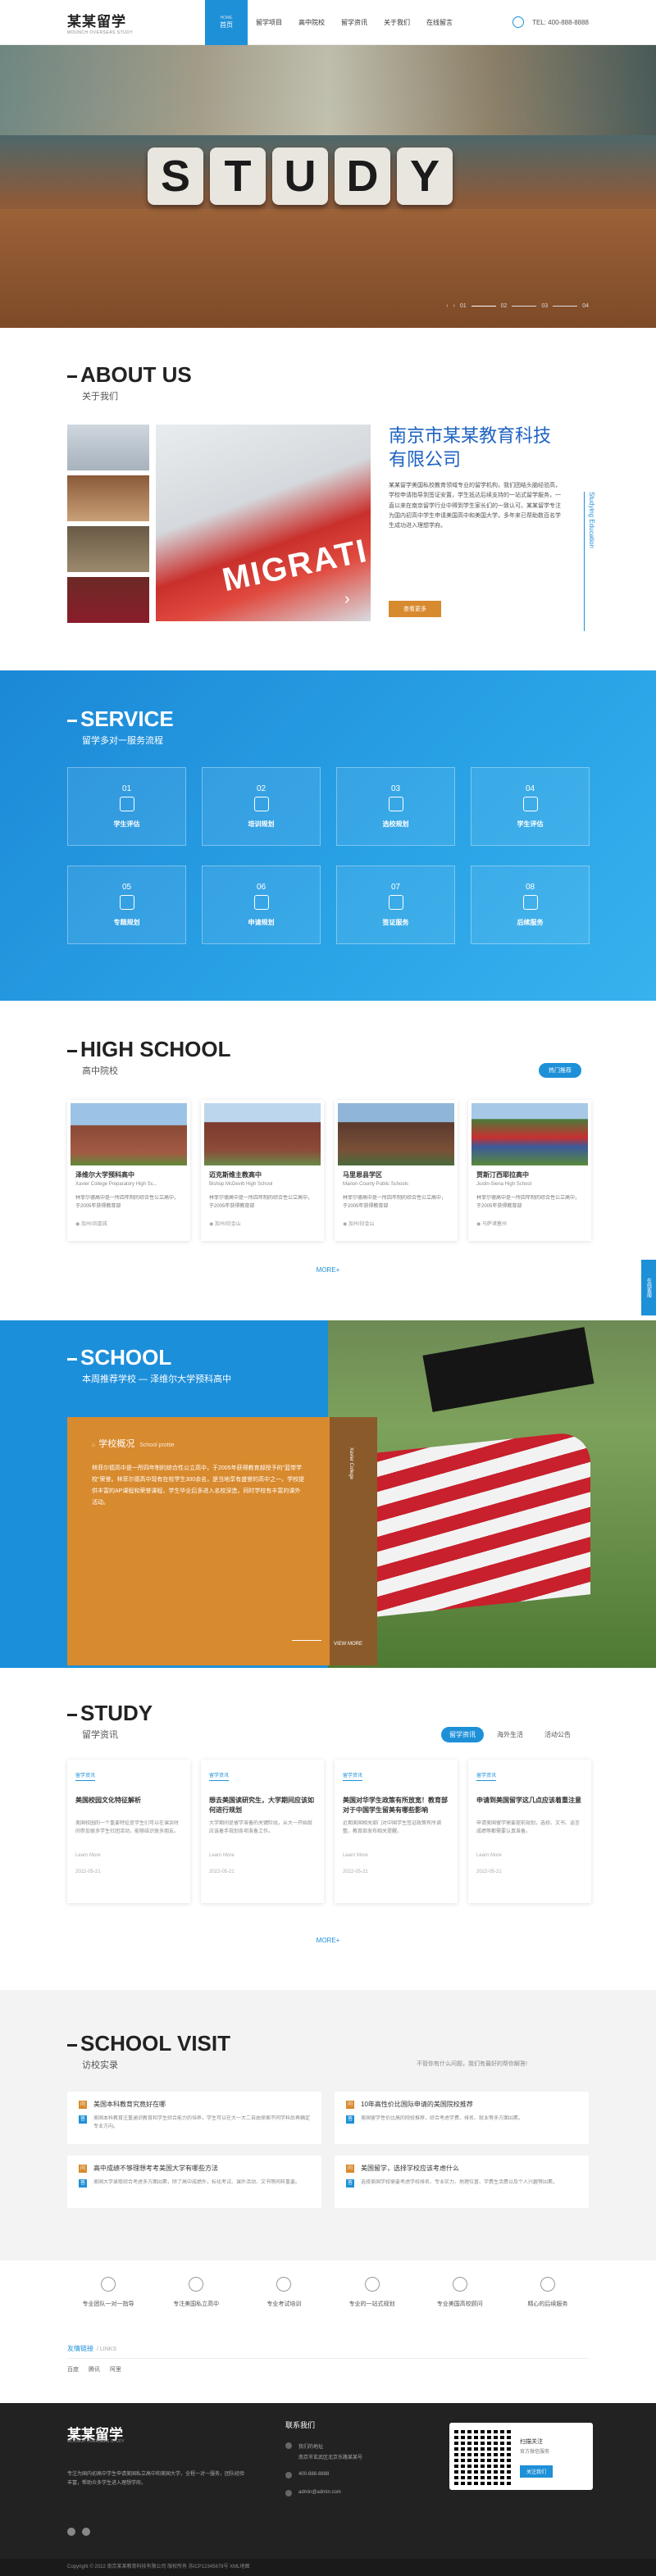  Describe the element at coordinates (194, 2168) in the screenshot. I see `visit-question-row: 问高中成绩不够理想考考美国大学有哪些方法` at that location.